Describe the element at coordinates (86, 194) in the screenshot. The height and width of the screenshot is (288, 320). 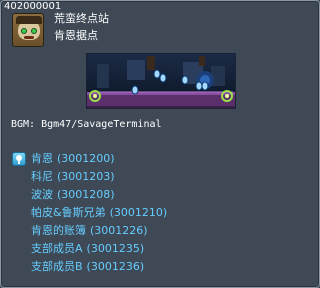
I see `npc-id: (3001208)` at that location.